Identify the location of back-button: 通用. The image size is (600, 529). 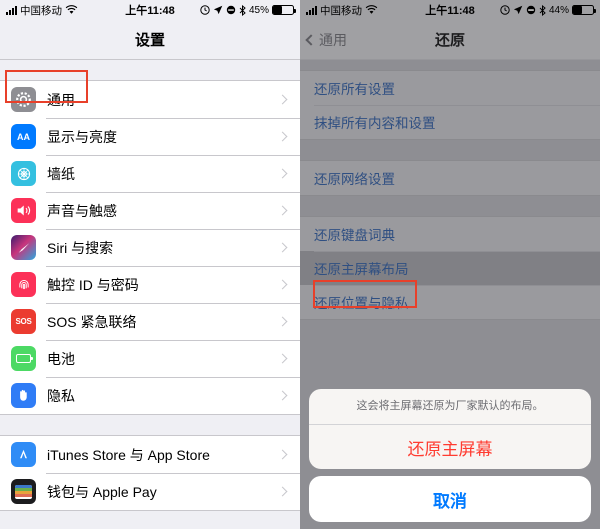
(326, 39).